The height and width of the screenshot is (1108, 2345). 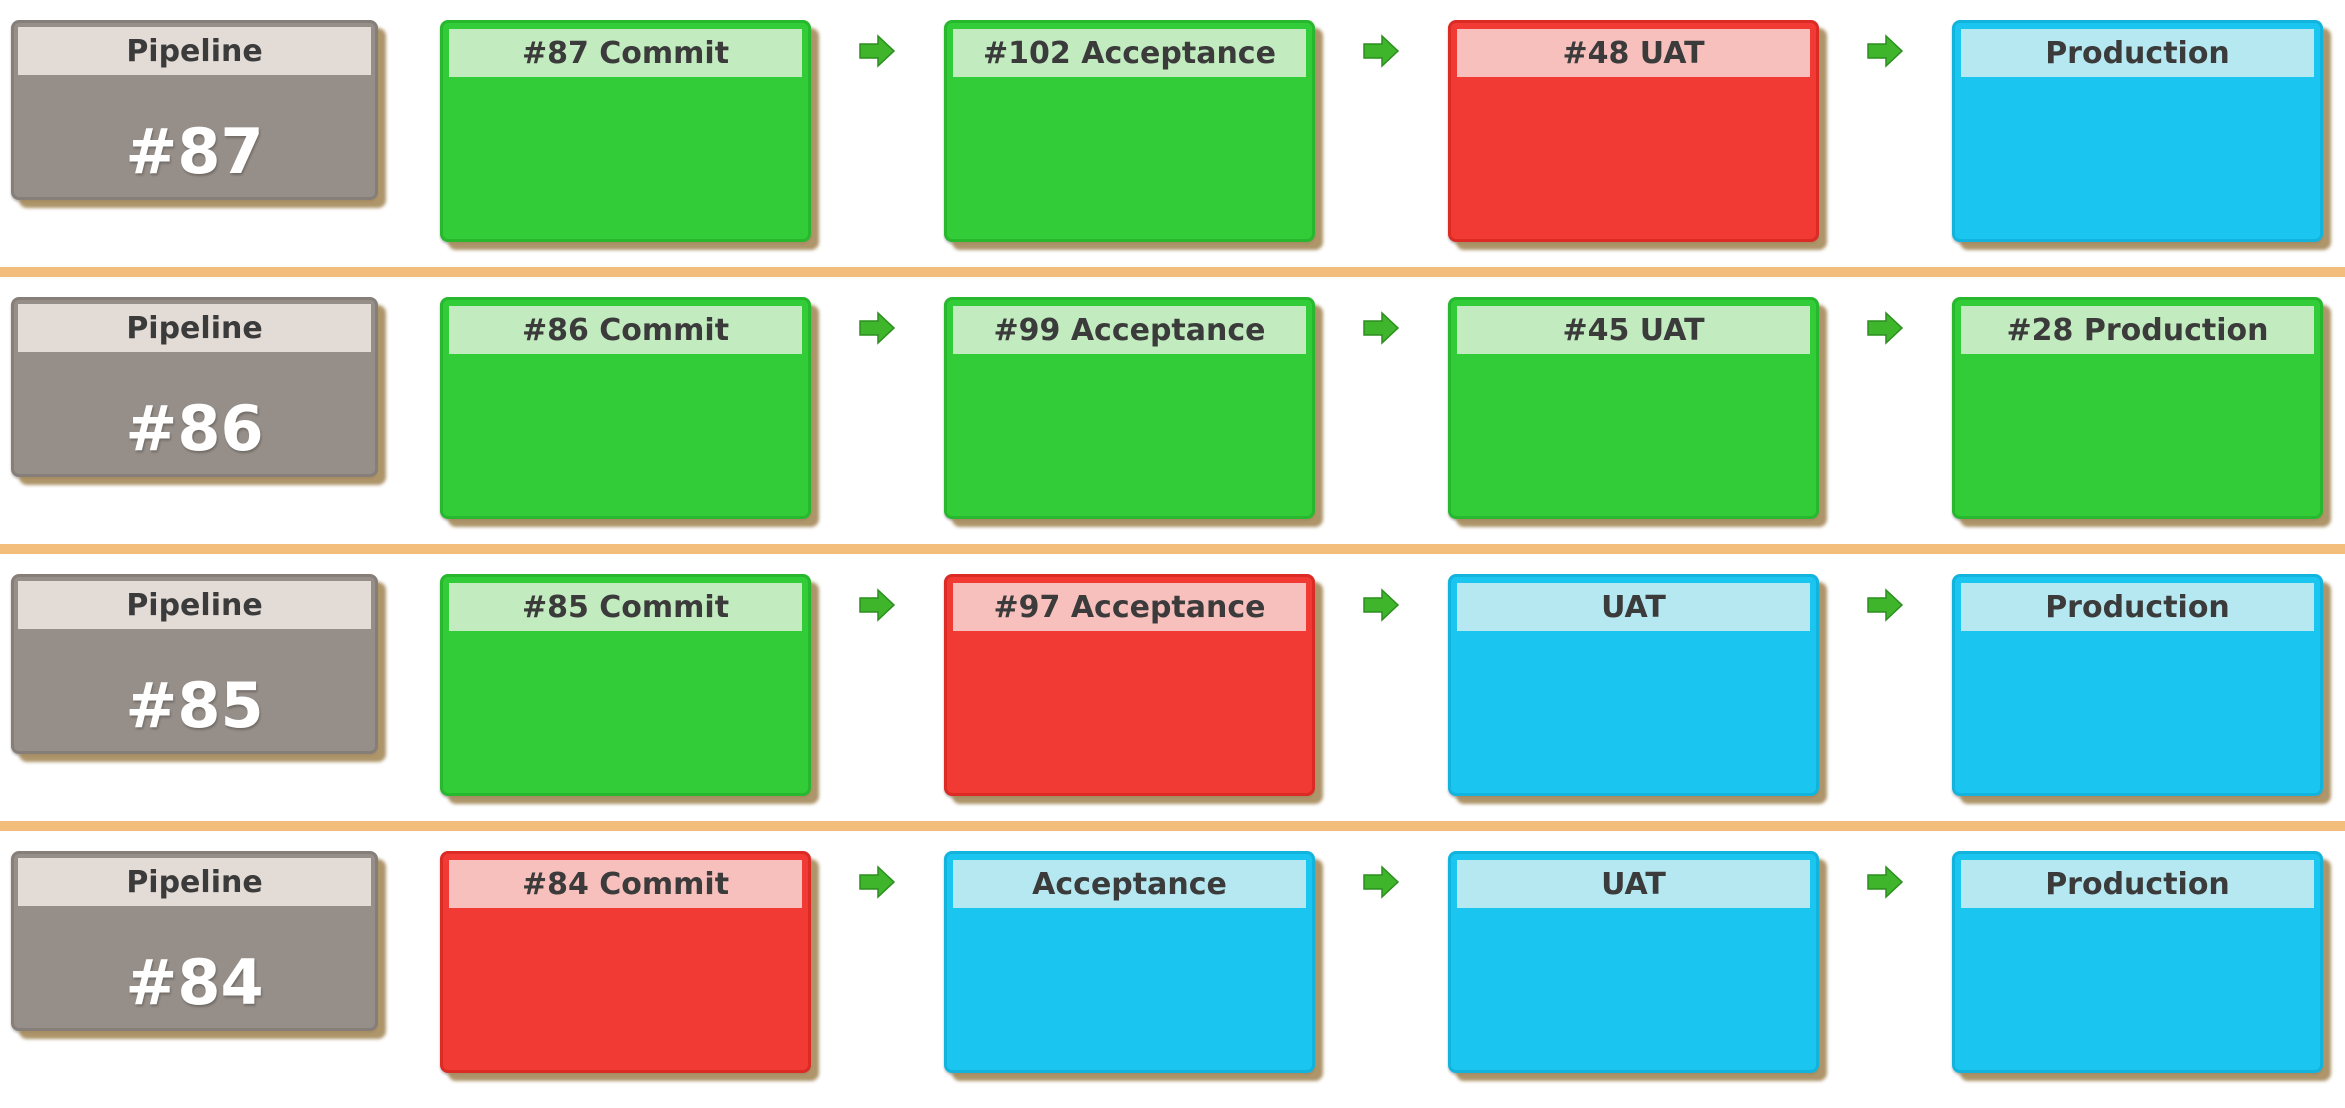 I want to click on stage-commit: #85 Commit, so click(x=625, y=685).